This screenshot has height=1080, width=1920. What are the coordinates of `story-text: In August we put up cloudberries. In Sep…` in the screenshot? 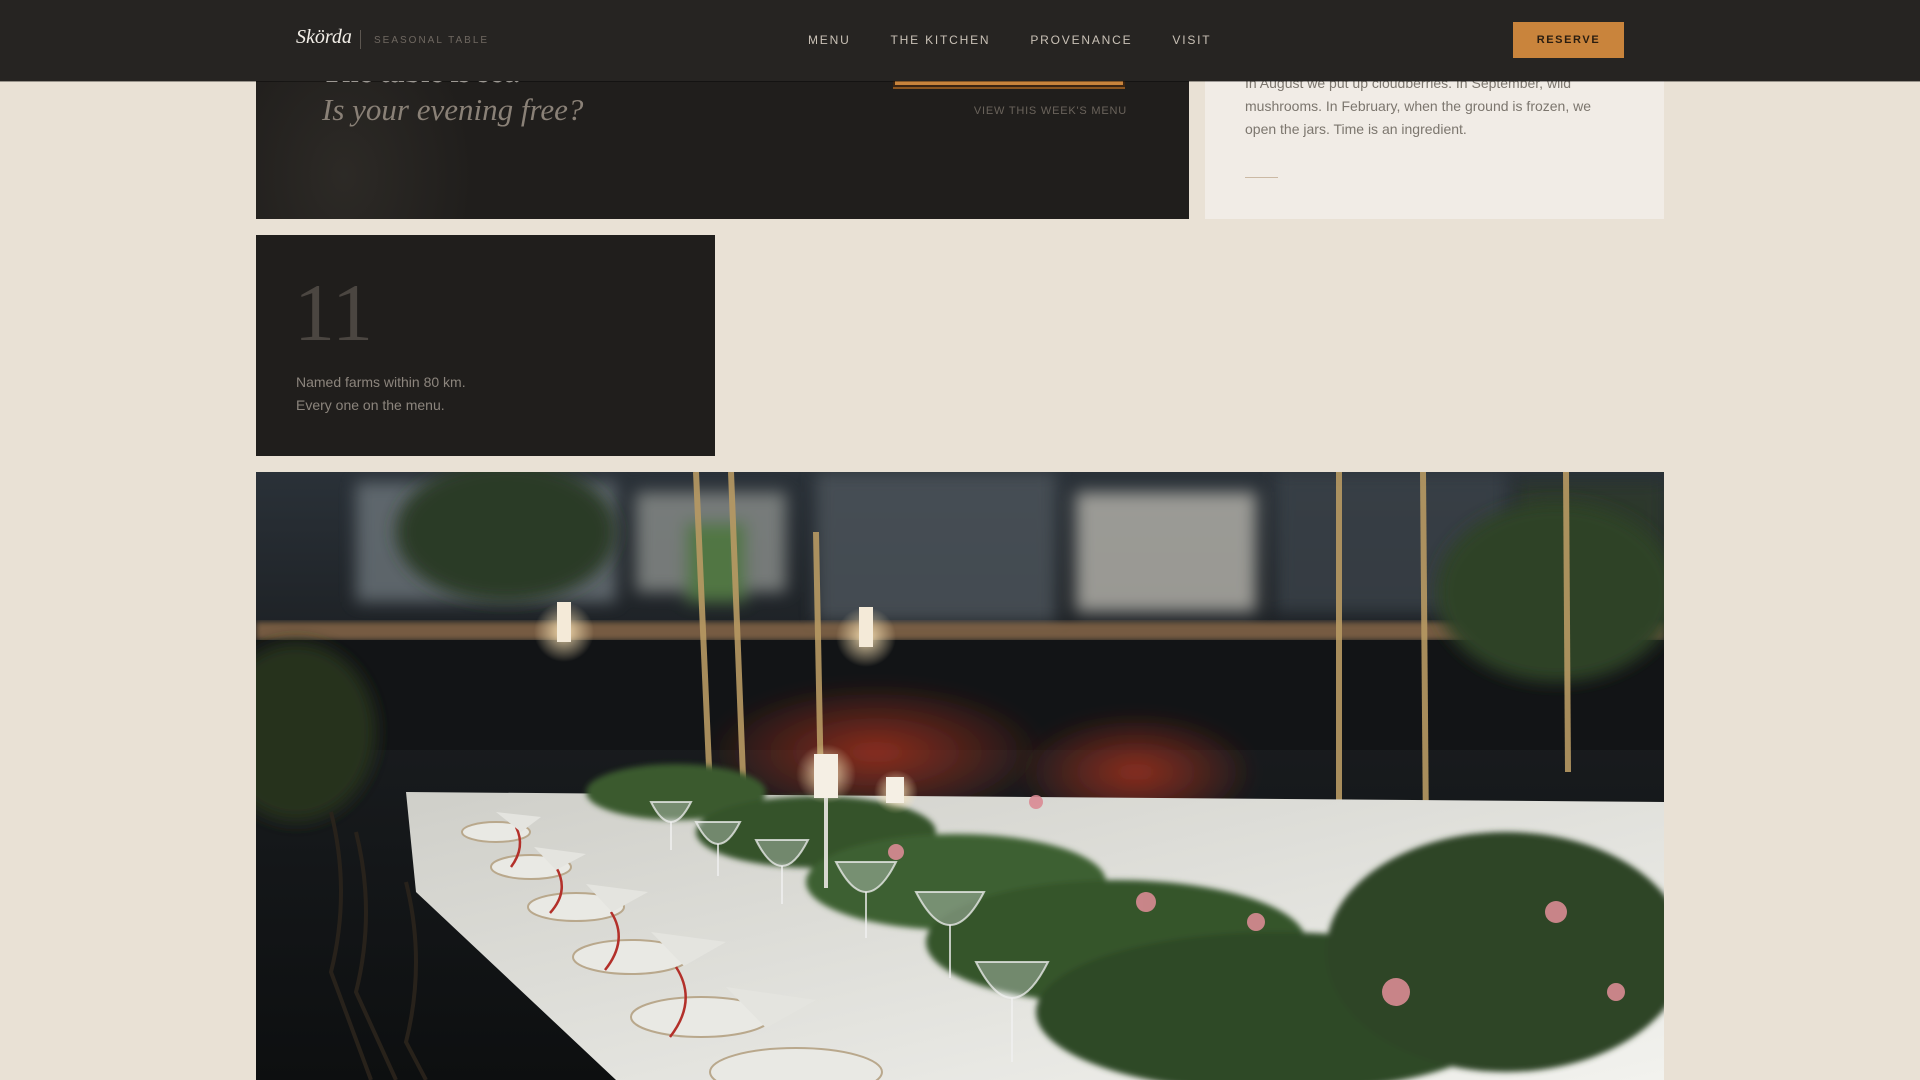 It's located at (1418, 106).